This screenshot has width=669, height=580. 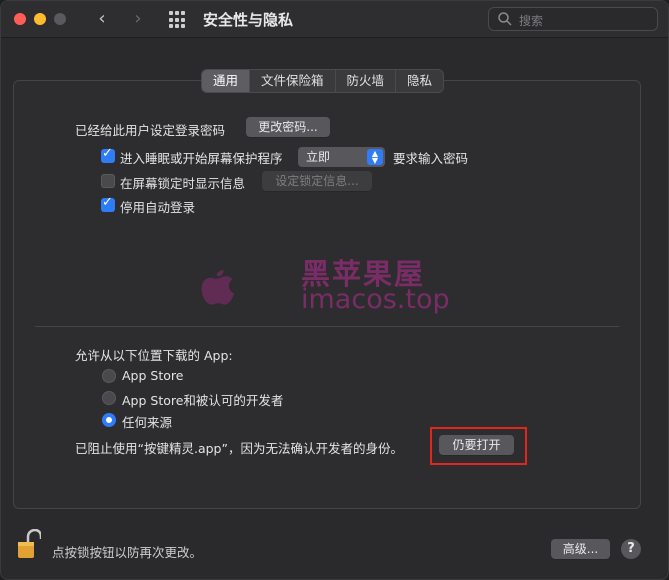 What do you see at coordinates (334, 19) in the screenshot?
I see `titlebar: ‹ › 安全性与隐私 搜索` at bounding box center [334, 19].